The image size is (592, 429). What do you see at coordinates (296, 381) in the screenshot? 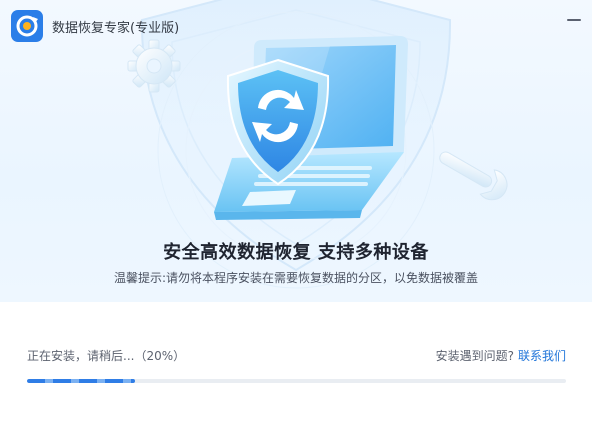
I see `install-progress-bar` at bounding box center [296, 381].